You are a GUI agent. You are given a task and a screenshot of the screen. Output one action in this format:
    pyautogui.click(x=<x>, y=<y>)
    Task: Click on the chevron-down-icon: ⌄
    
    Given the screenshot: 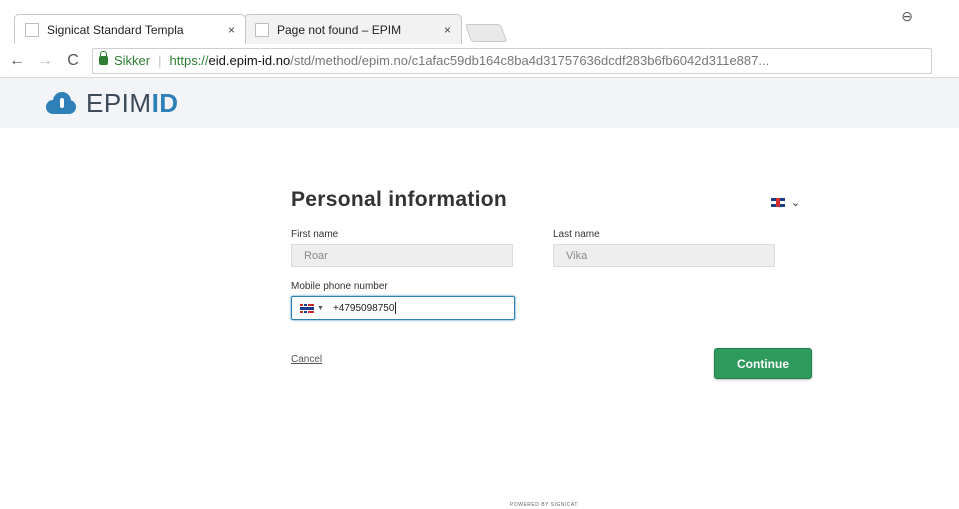 What is the action you would take?
    pyautogui.click(x=796, y=203)
    